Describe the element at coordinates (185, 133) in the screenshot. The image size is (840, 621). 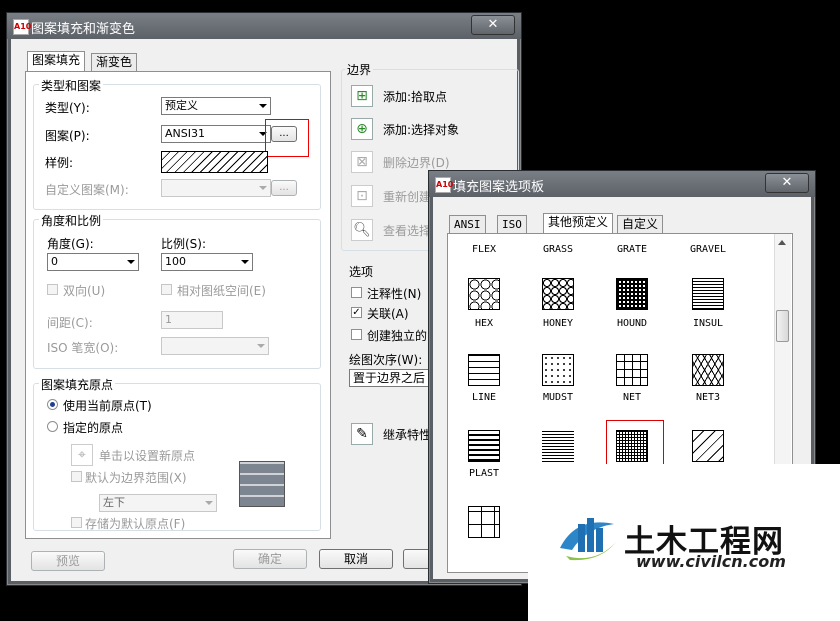
I see `pattern-value: ANSI31` at that location.